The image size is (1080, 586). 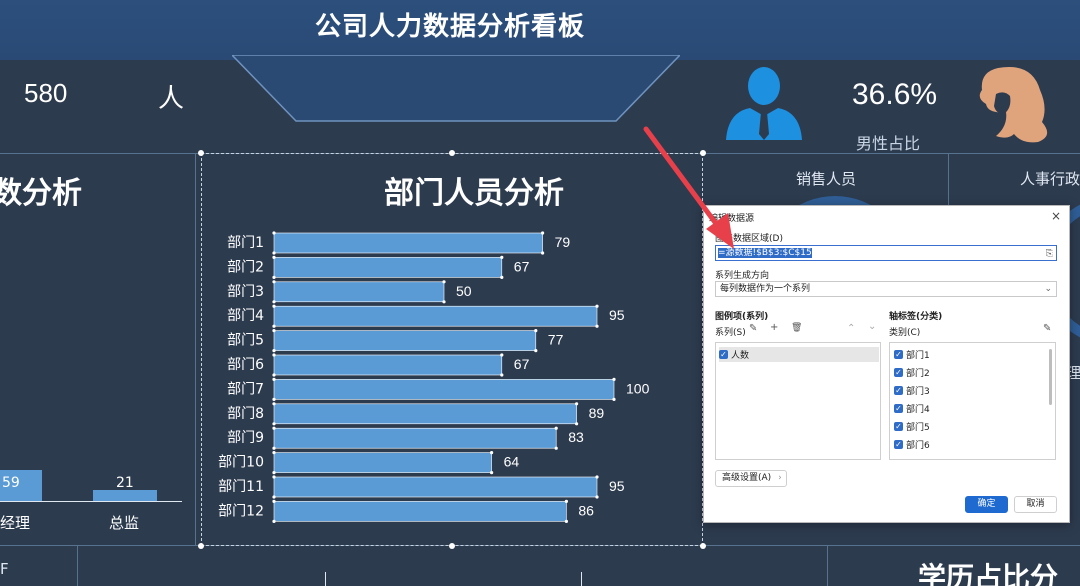 What do you see at coordinates (796, 328) in the screenshot?
I see `delete-series-icon: 🗑` at bounding box center [796, 328].